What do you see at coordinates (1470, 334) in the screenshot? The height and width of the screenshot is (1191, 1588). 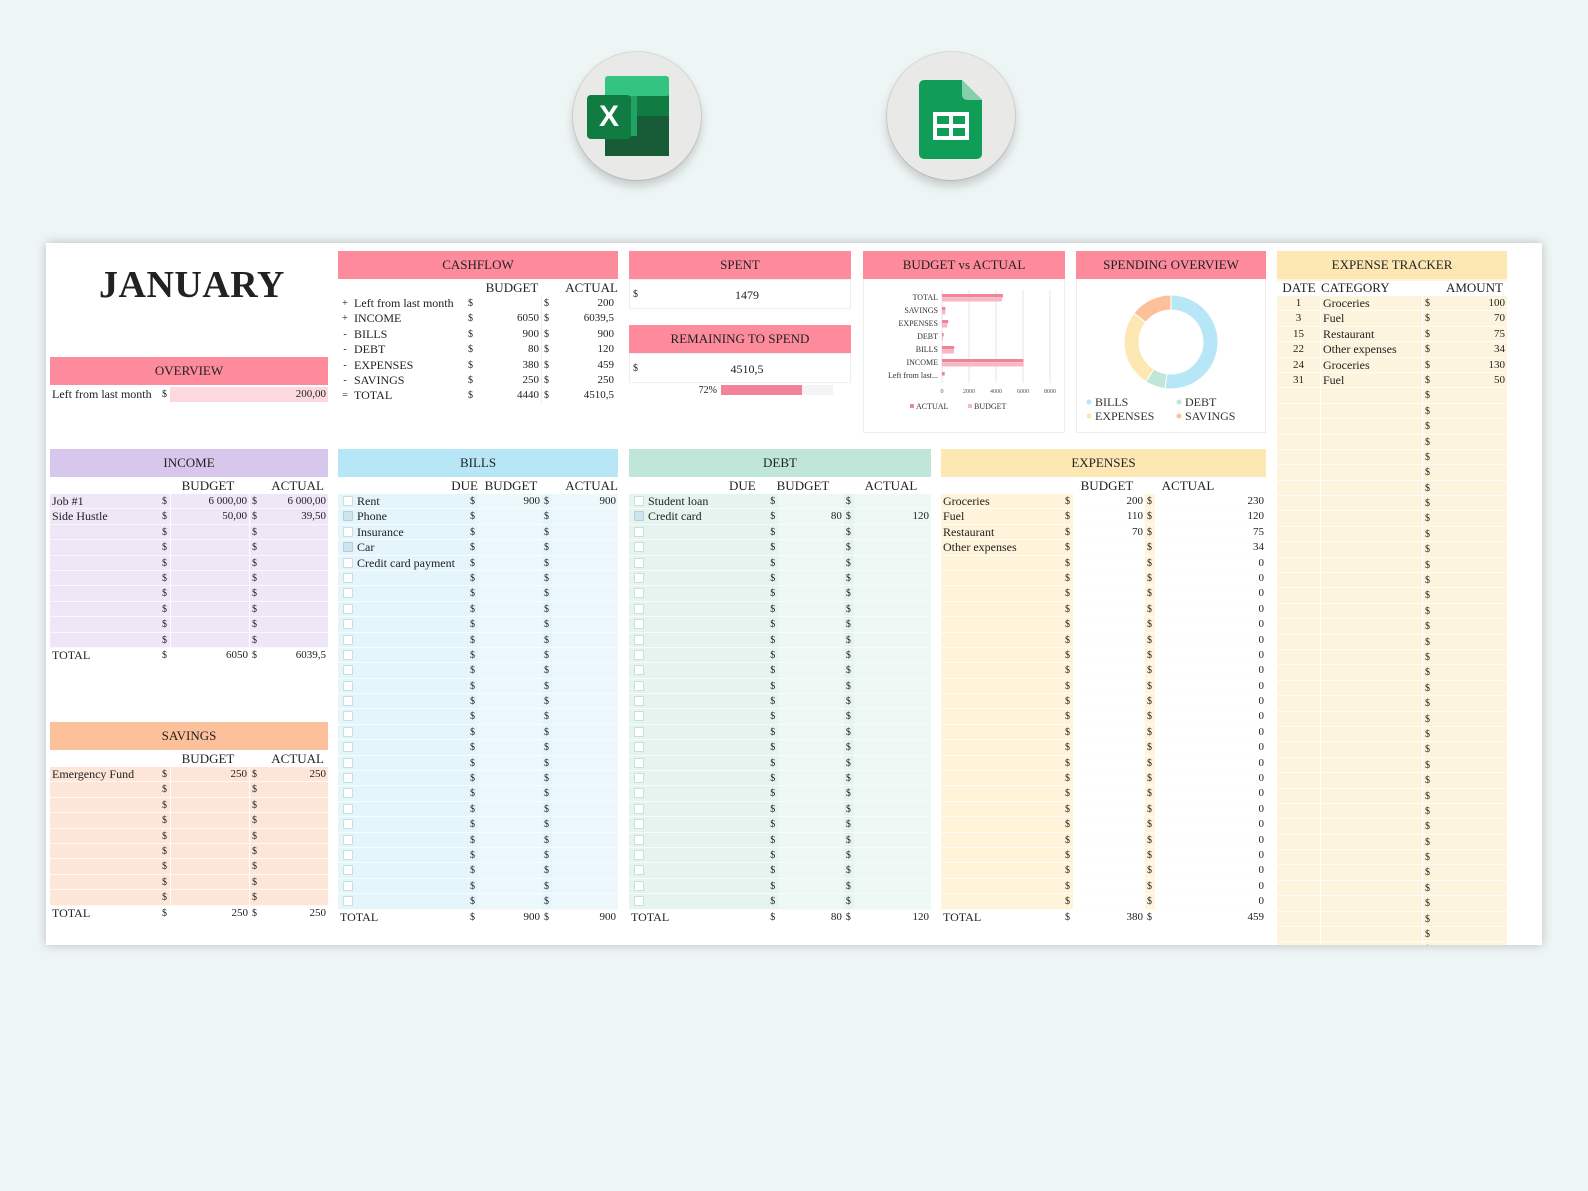 I see `tracker-amount: 75` at bounding box center [1470, 334].